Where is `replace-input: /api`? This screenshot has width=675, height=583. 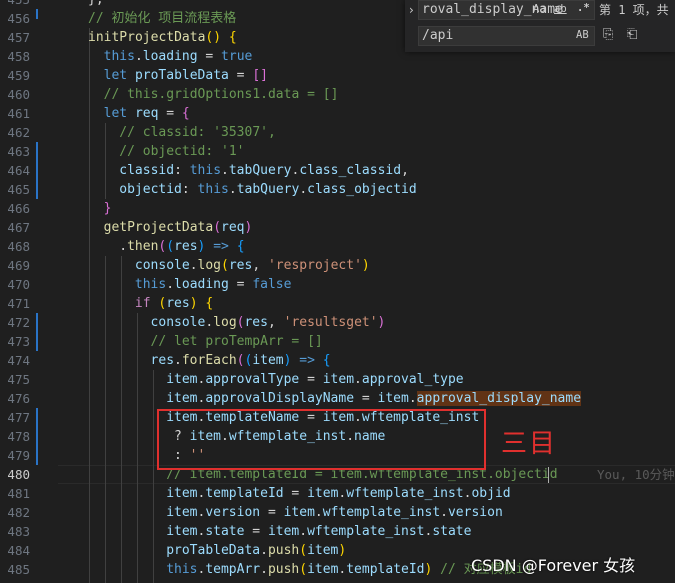
replace-input: /api is located at coordinates (506, 36).